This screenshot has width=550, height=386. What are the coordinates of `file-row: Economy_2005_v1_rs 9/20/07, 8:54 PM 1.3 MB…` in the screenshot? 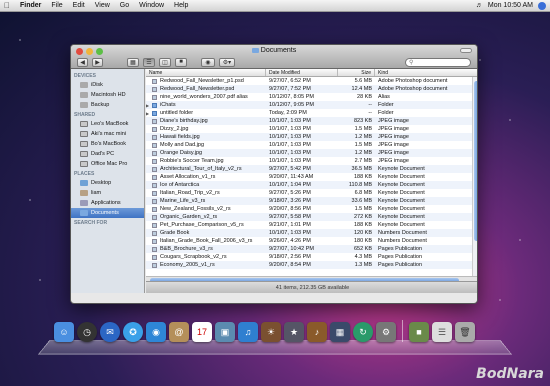 It's located at (311, 265).